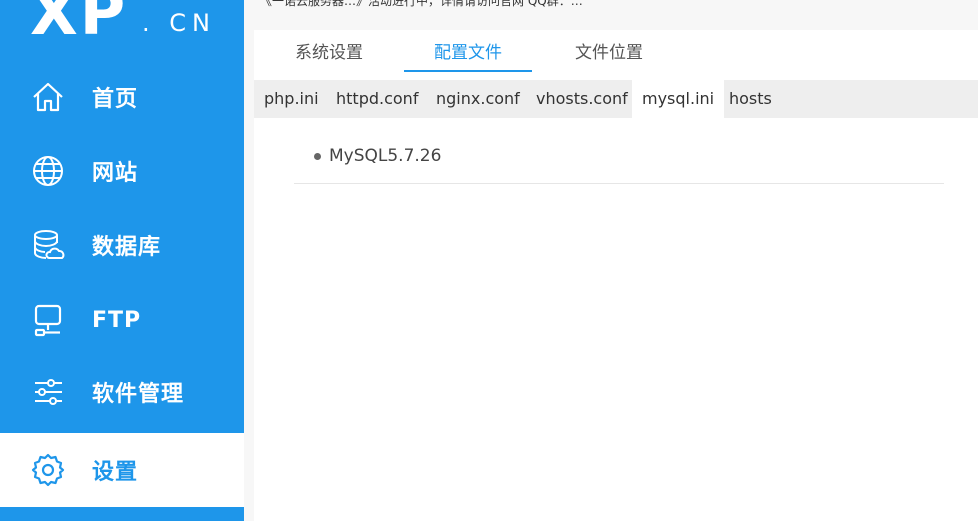 The image size is (978, 521). Describe the element at coordinates (127, 247) in the screenshot. I see `sidebar-item-label: 数据库` at that location.